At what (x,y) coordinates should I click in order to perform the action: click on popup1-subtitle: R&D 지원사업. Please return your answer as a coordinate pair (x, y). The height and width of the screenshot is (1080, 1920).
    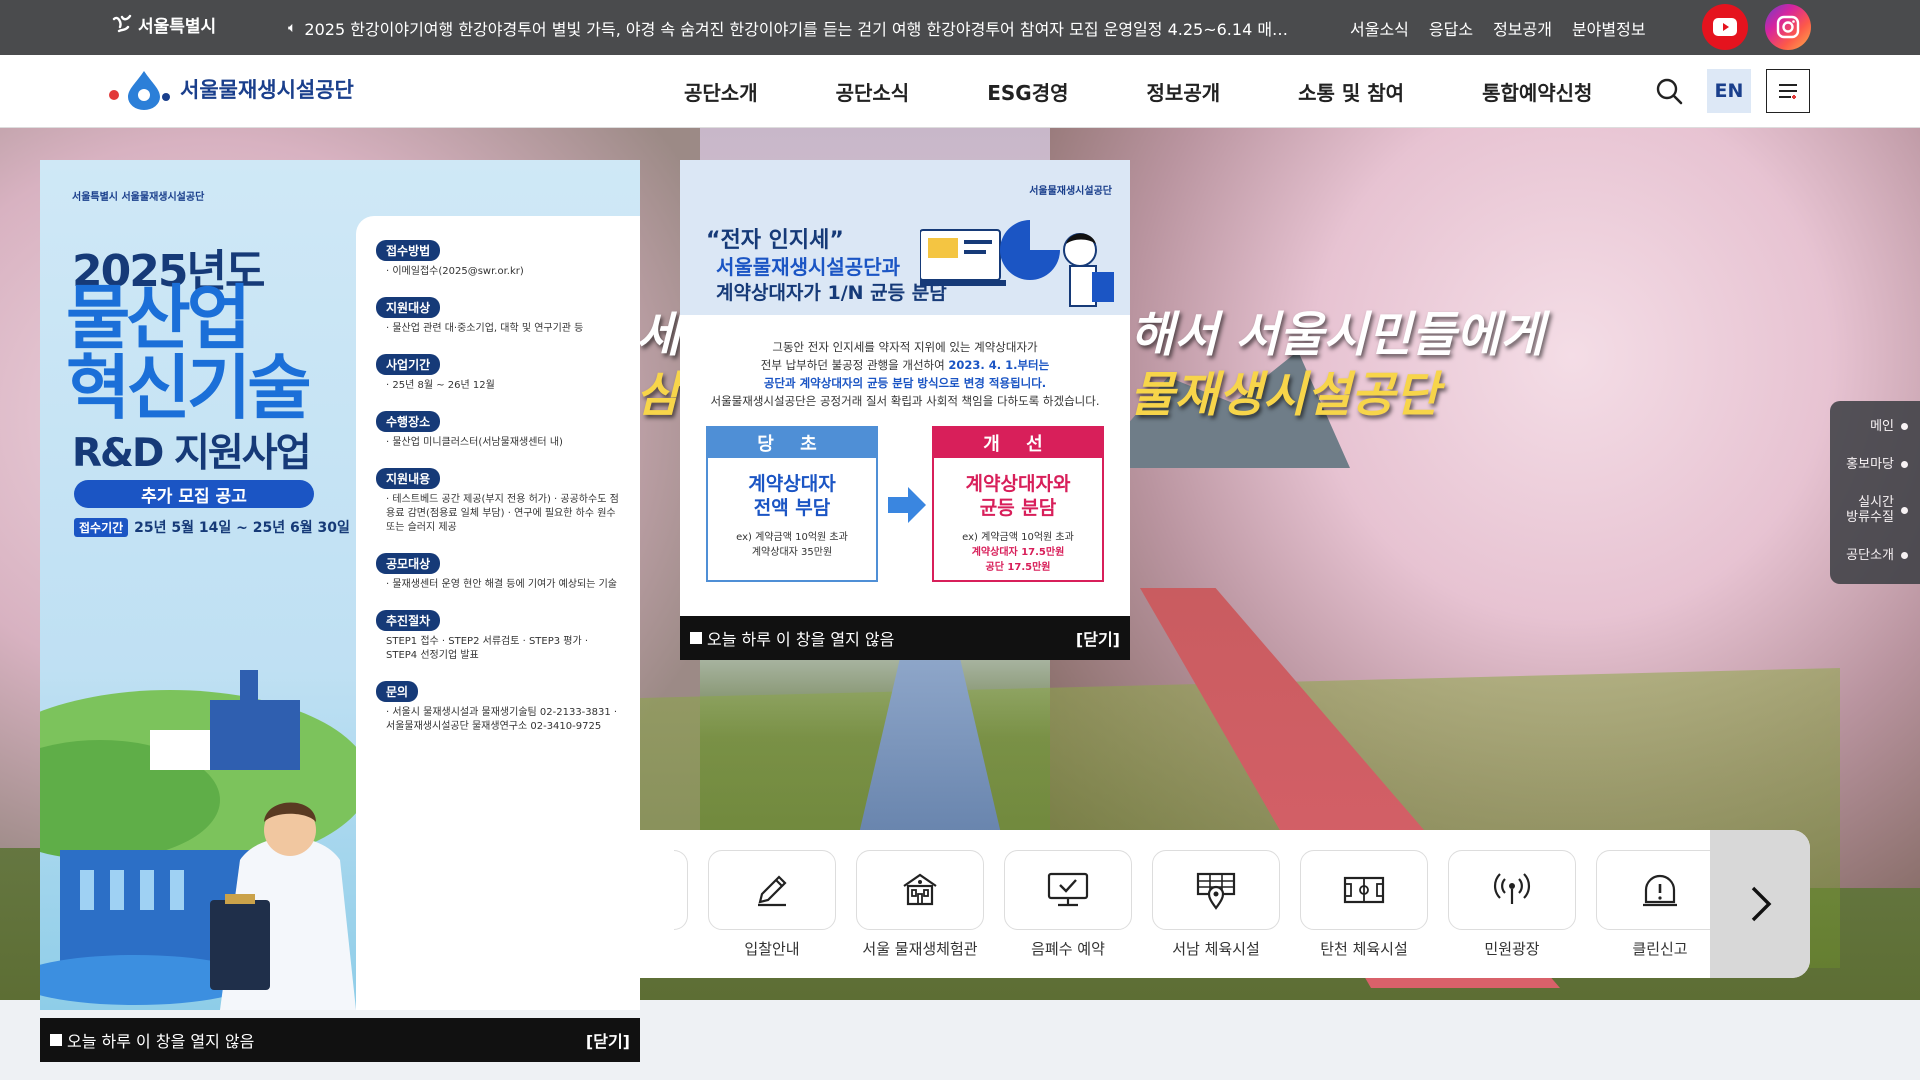
    Looking at the image, I should click on (192, 453).